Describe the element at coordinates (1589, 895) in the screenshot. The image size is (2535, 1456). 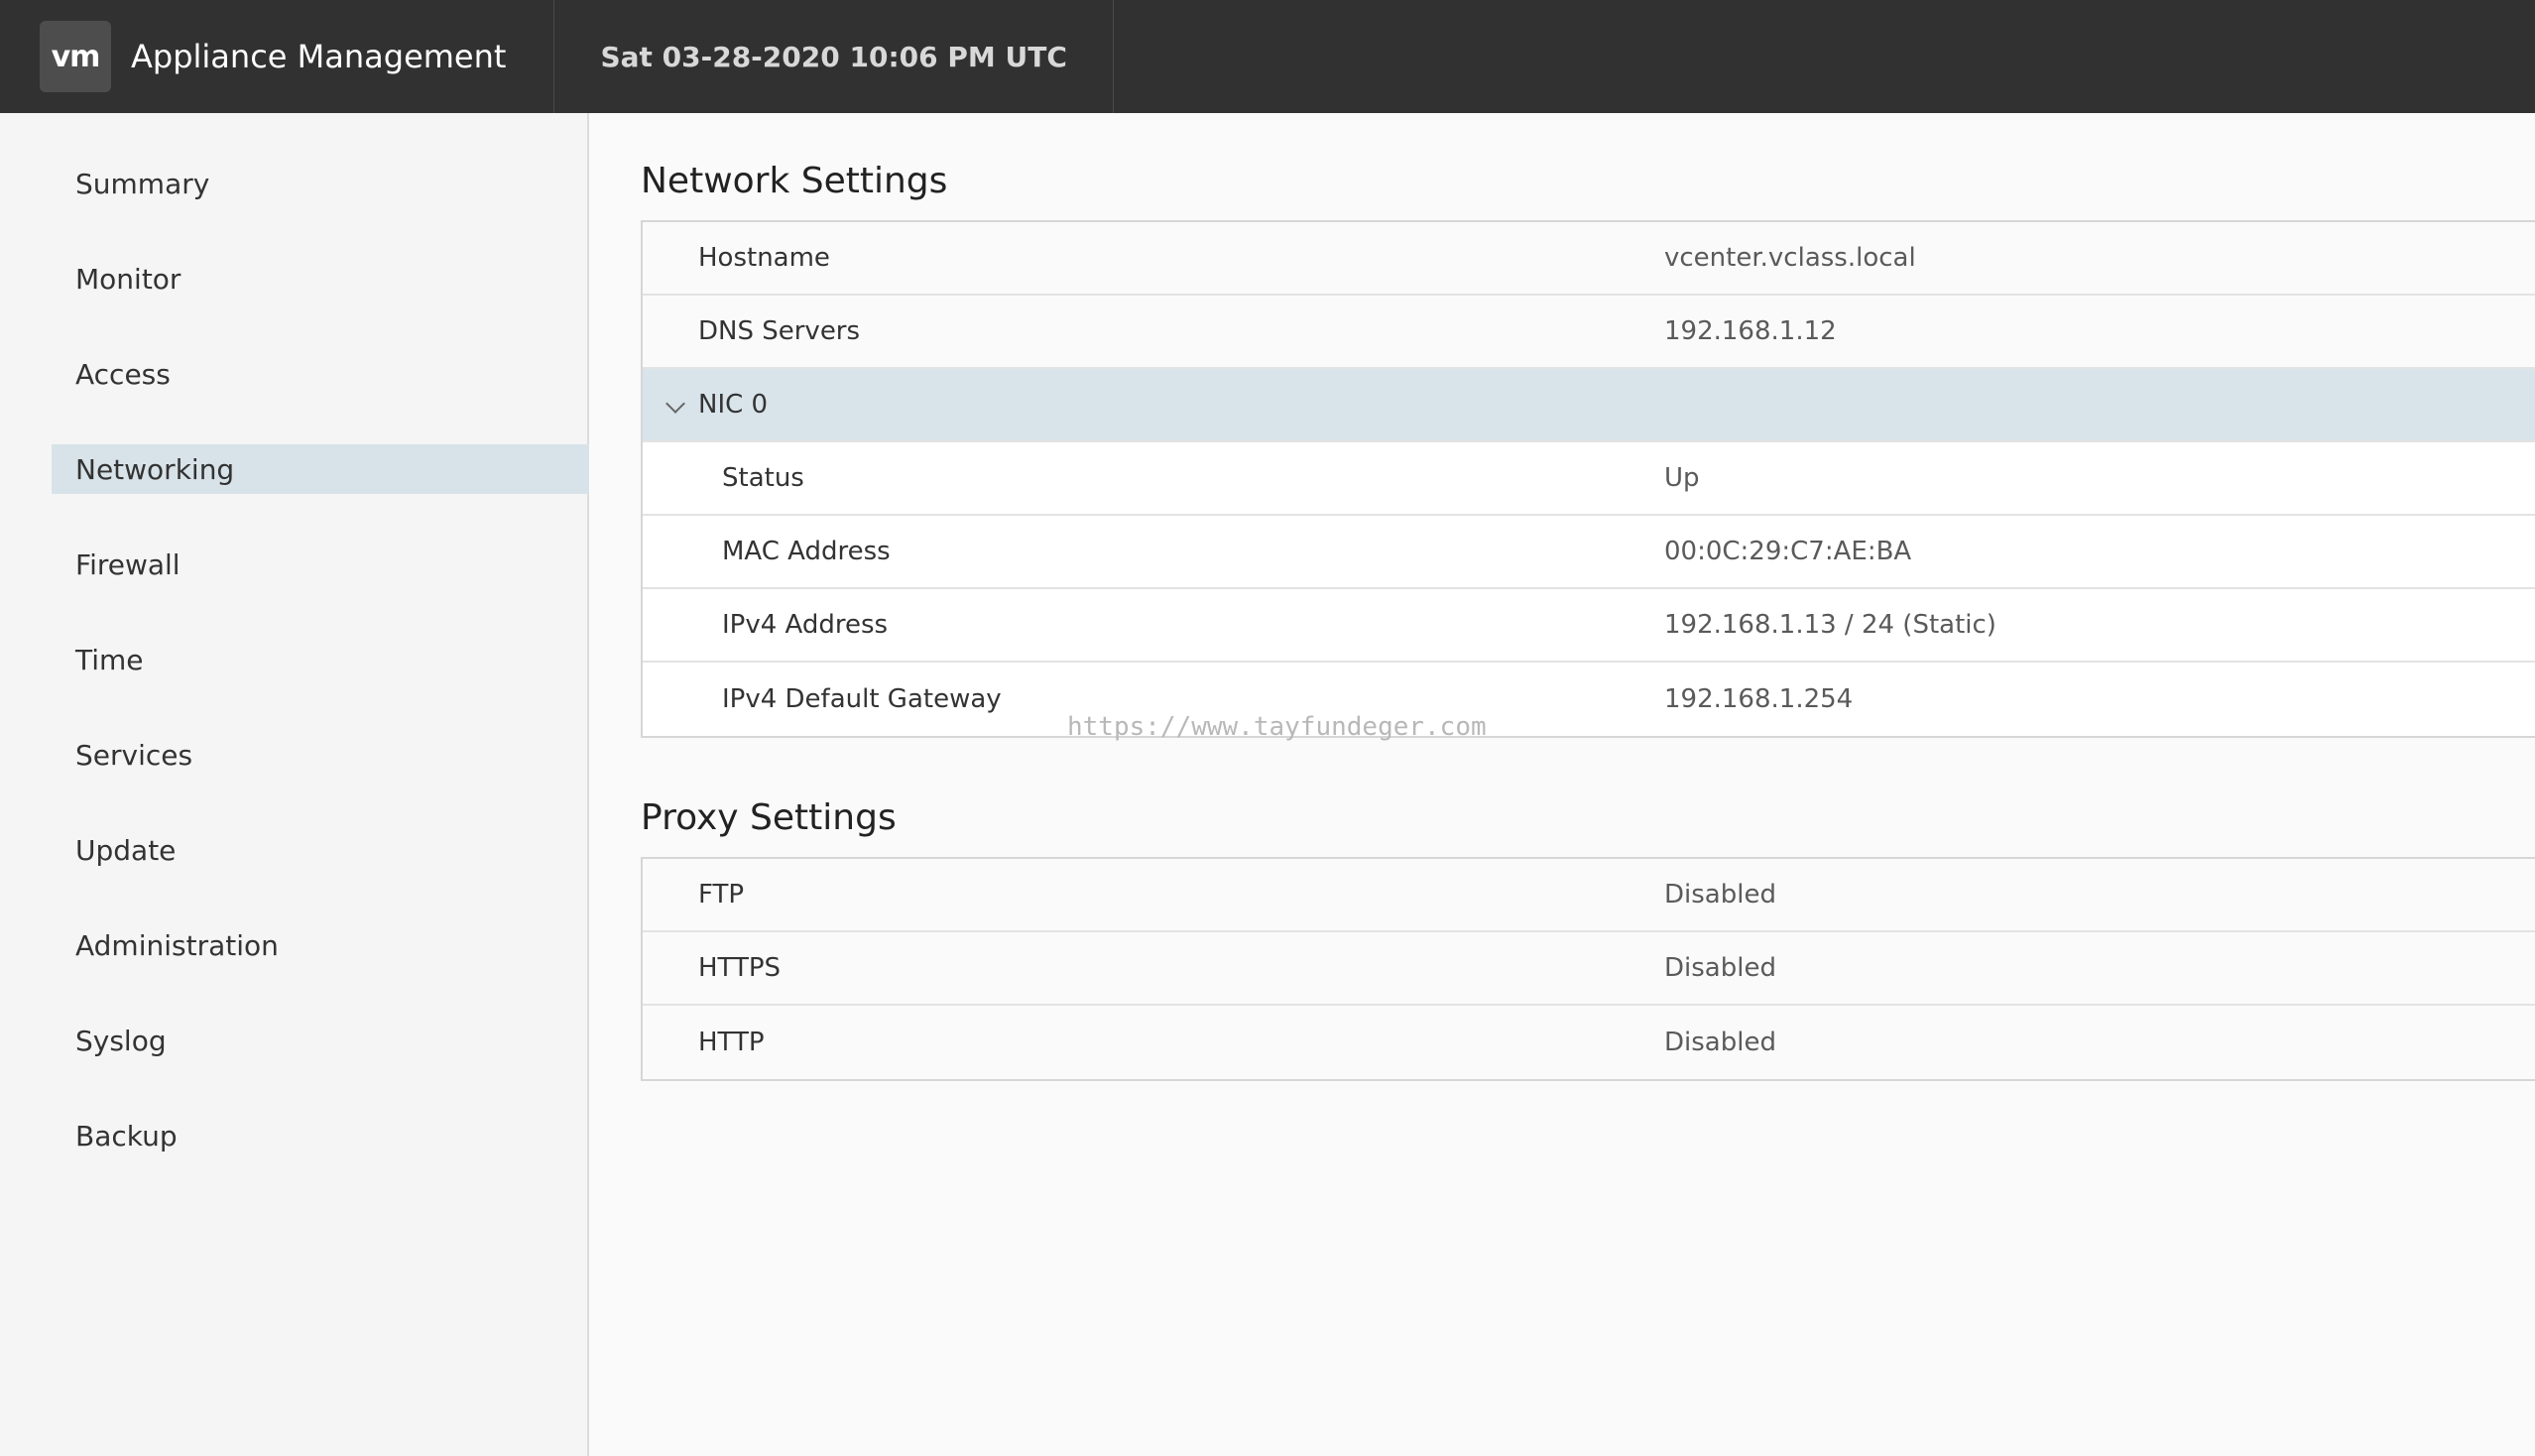
I see `table-row-ftp: FTP Disabled` at that location.